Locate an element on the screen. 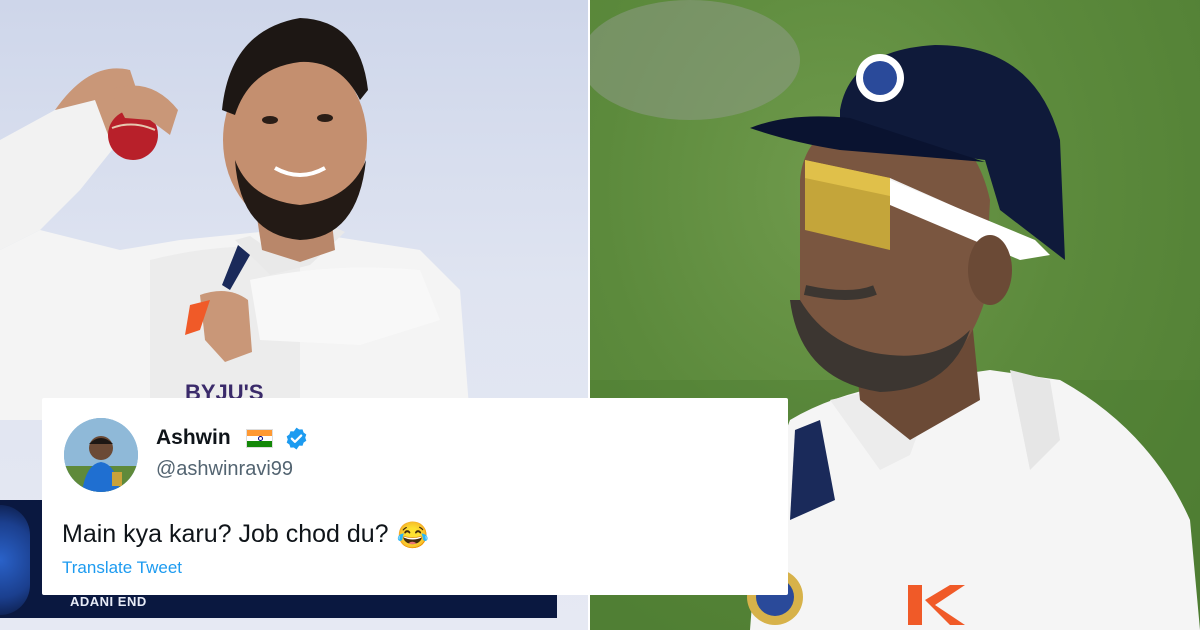 This screenshot has width=1200, height=630. avatar-image is located at coordinates (101, 455).